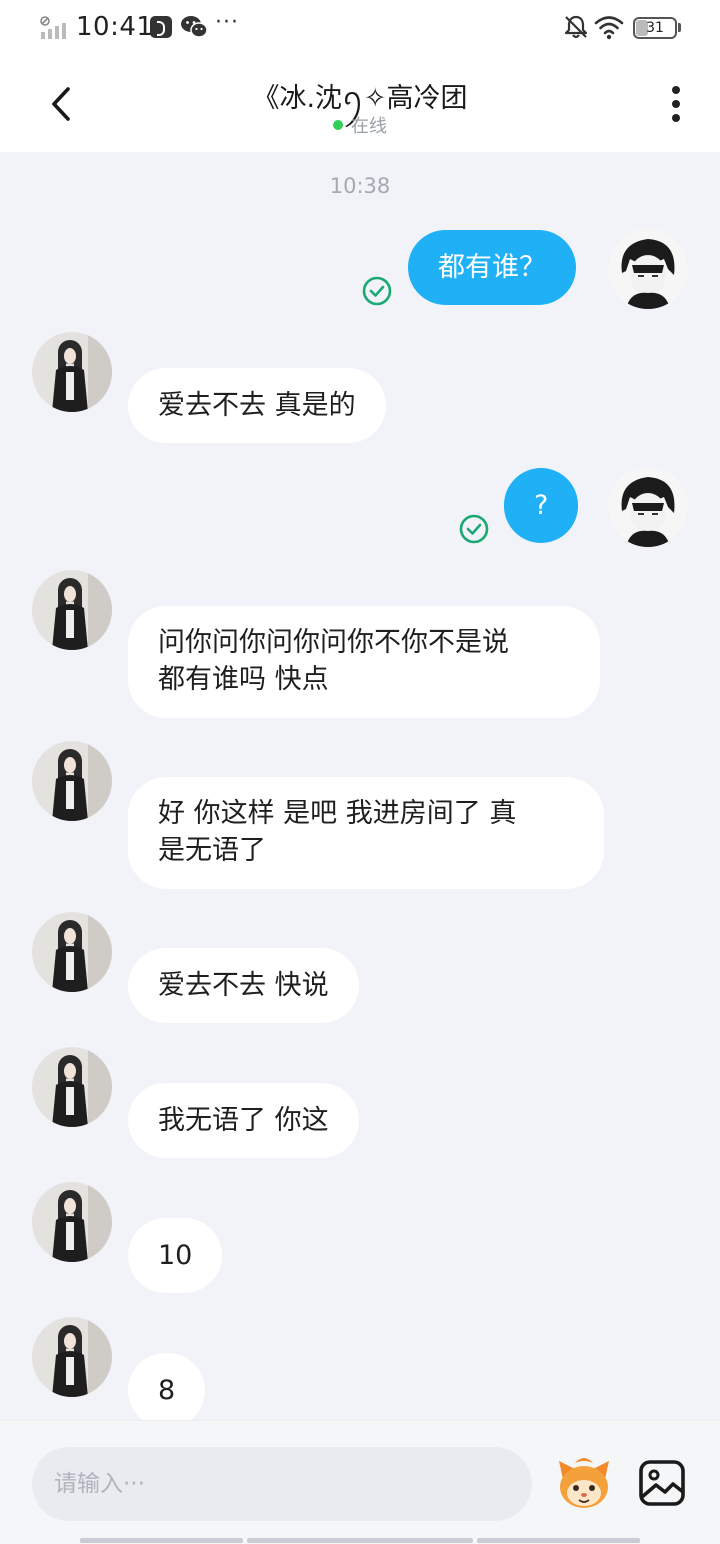 The image size is (720, 1544). I want to click on battery-icon: 31, so click(655, 28).